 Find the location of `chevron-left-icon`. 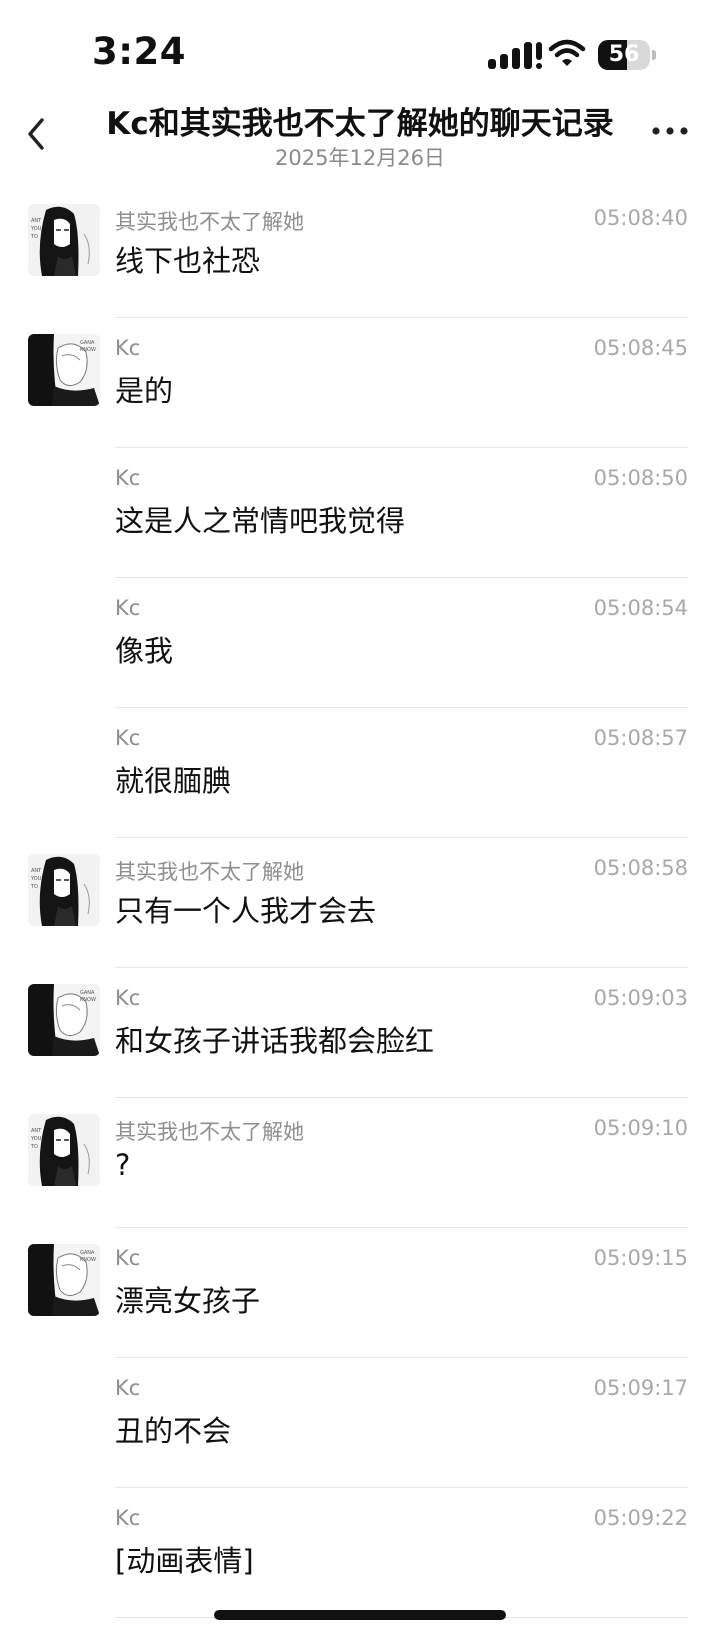

chevron-left-icon is located at coordinates (36, 134).